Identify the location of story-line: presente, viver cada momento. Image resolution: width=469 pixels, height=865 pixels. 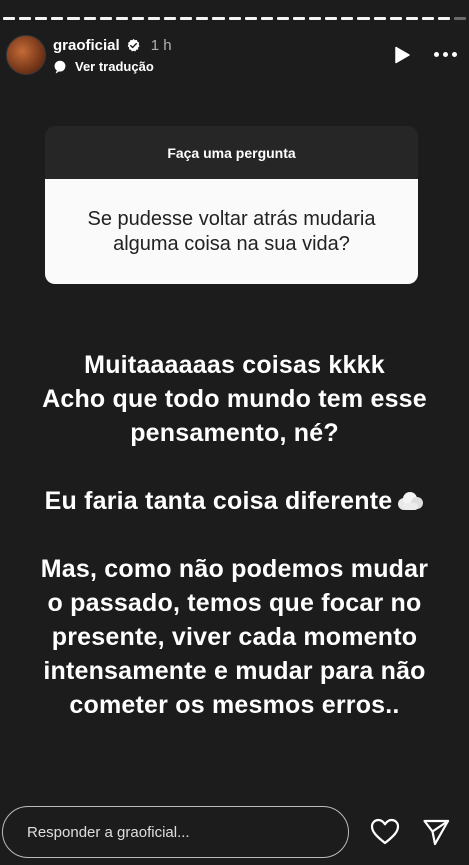
(234, 637).